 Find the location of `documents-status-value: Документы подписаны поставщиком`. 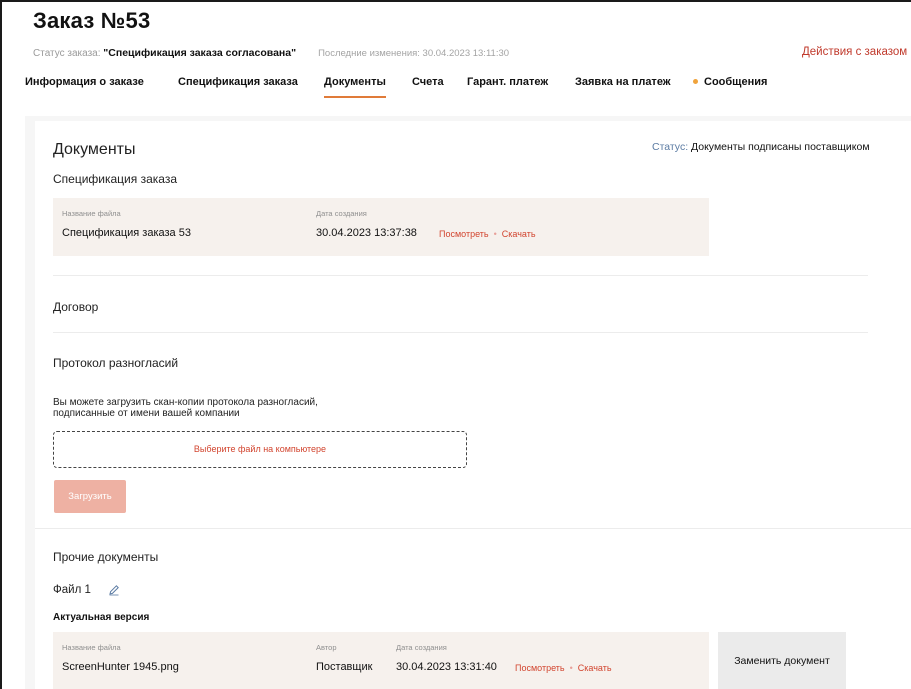

documents-status-value: Документы подписаны поставщиком is located at coordinates (779, 147).